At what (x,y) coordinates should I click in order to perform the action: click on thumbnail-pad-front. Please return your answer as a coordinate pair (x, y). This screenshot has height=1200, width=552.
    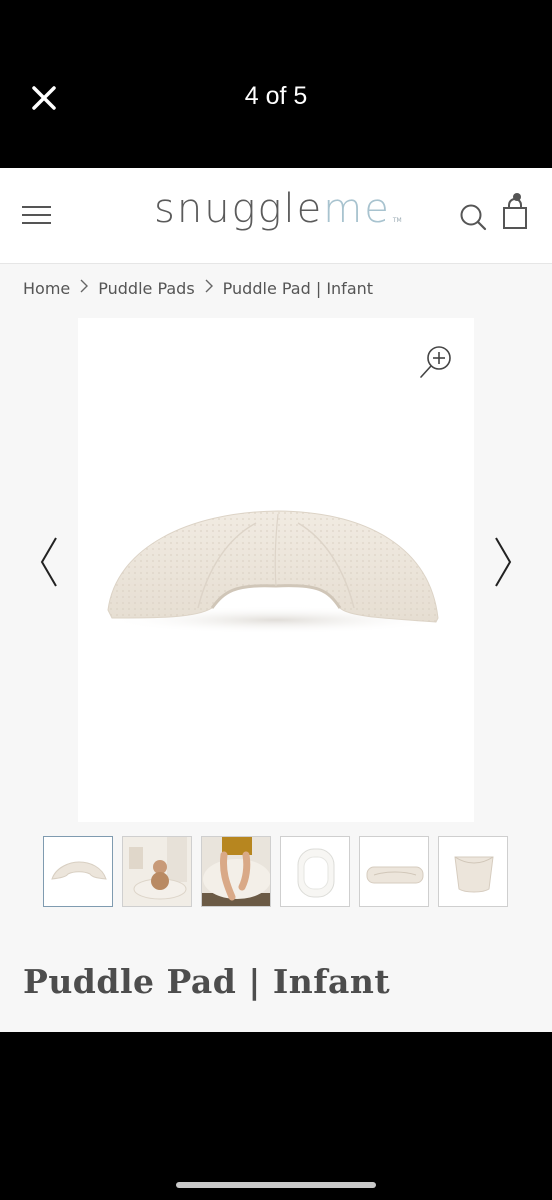
    Looking at the image, I should click on (78, 871).